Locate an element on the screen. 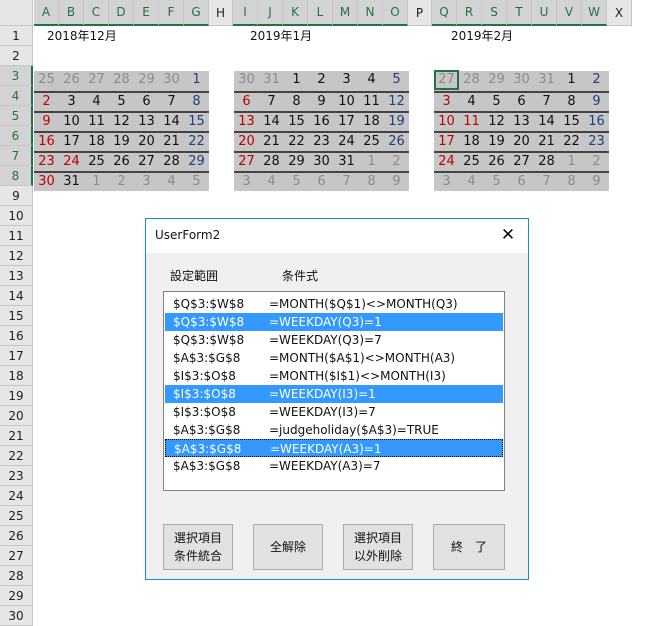  row-header-1: 1 is located at coordinates (16, 36).